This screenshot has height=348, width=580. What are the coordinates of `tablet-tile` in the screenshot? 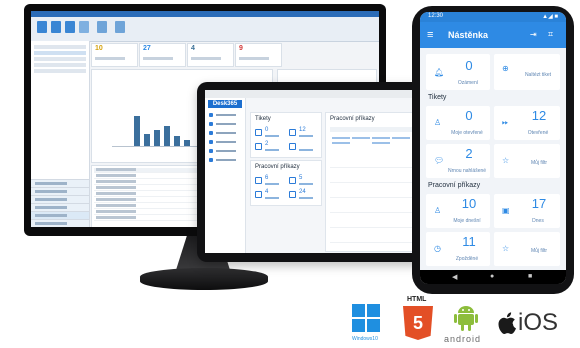 It's located at (302, 147).